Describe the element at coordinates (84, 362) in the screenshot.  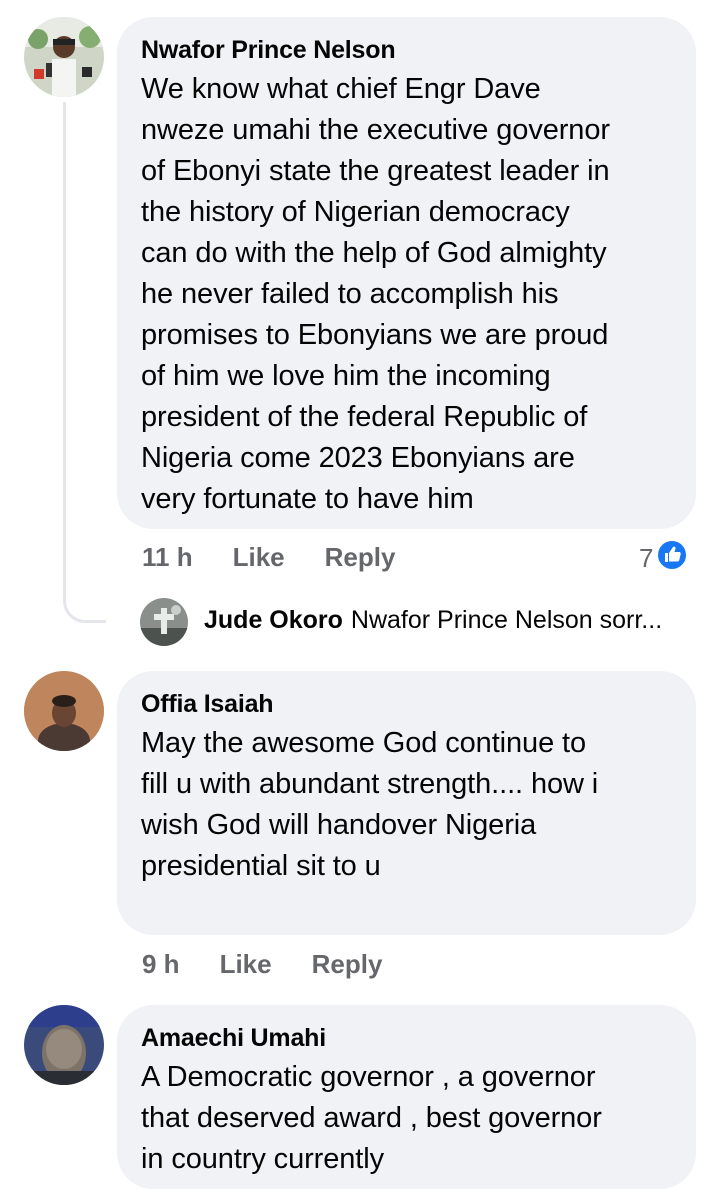
I see `reply-thread-line` at that location.